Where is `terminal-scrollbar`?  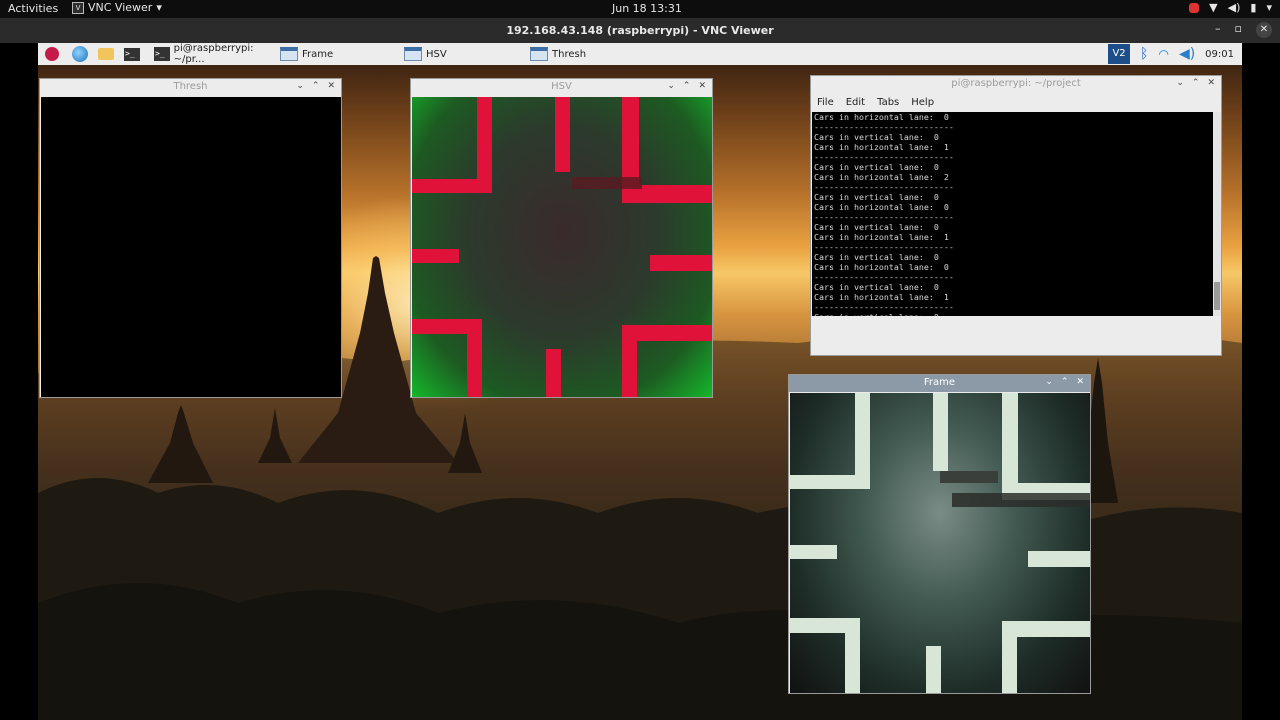 terminal-scrollbar is located at coordinates (1217, 214).